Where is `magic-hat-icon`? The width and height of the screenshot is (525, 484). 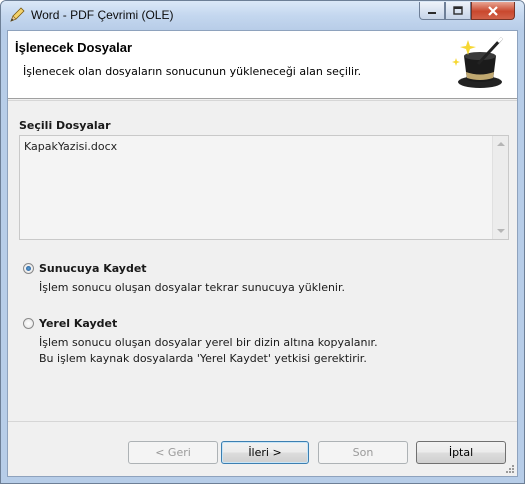
magic-hat-icon is located at coordinates (478, 62).